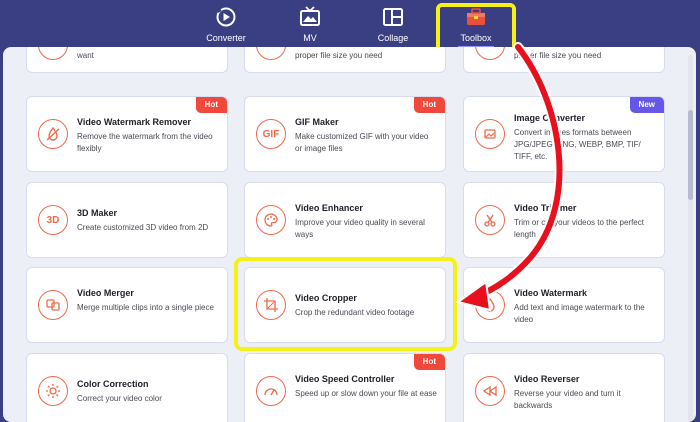  I want to click on nav-tab-collage: Collage, so click(393, 25).